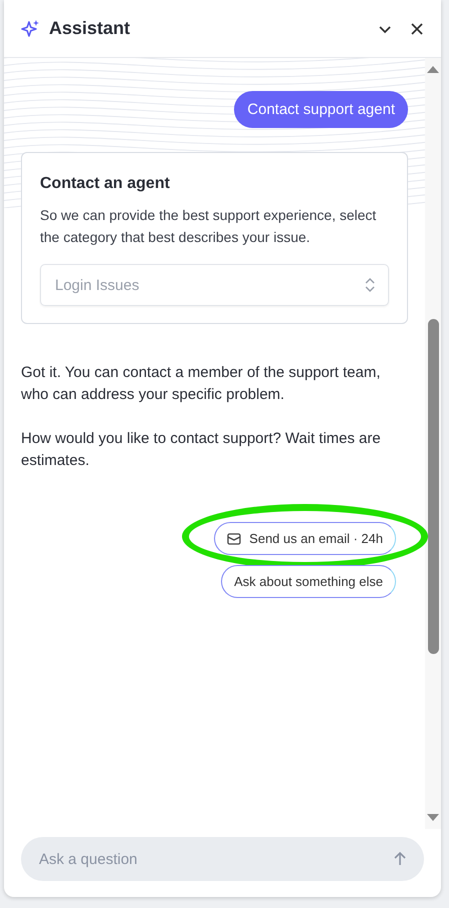 The width and height of the screenshot is (449, 908). What do you see at coordinates (321, 109) in the screenshot?
I see `user-message: Contact support agent` at bounding box center [321, 109].